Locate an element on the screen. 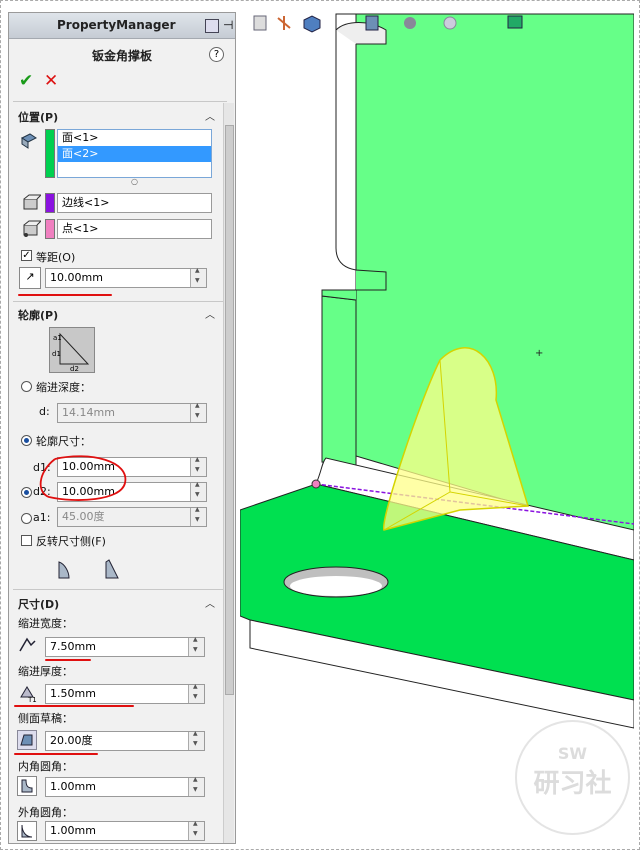  profile-dims-radio is located at coordinates (26, 440).